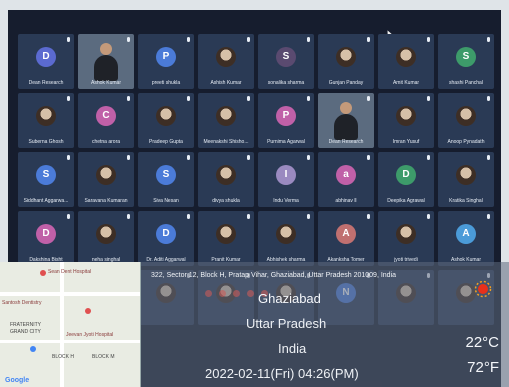 This screenshot has height=387, width=509. I want to click on map-label: Jeevan Jyoti Hospital, so click(90, 335).